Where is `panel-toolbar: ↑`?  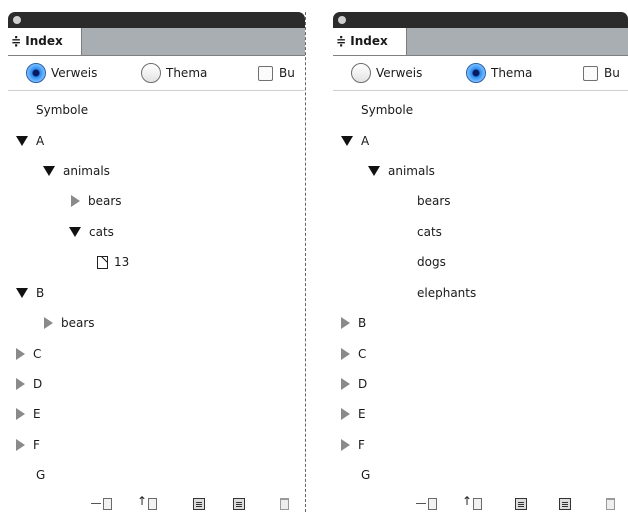 panel-toolbar: ↑ is located at coordinates (156, 502).